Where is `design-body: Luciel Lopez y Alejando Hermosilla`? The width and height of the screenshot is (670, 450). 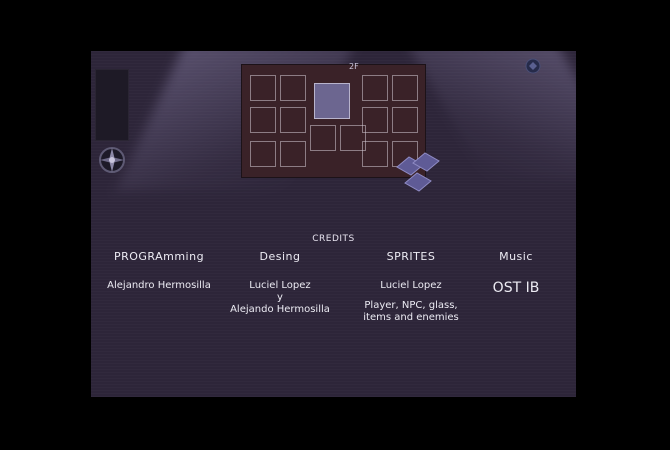 design-body: Luciel Lopez y Alejando Hermosilla is located at coordinates (280, 298).